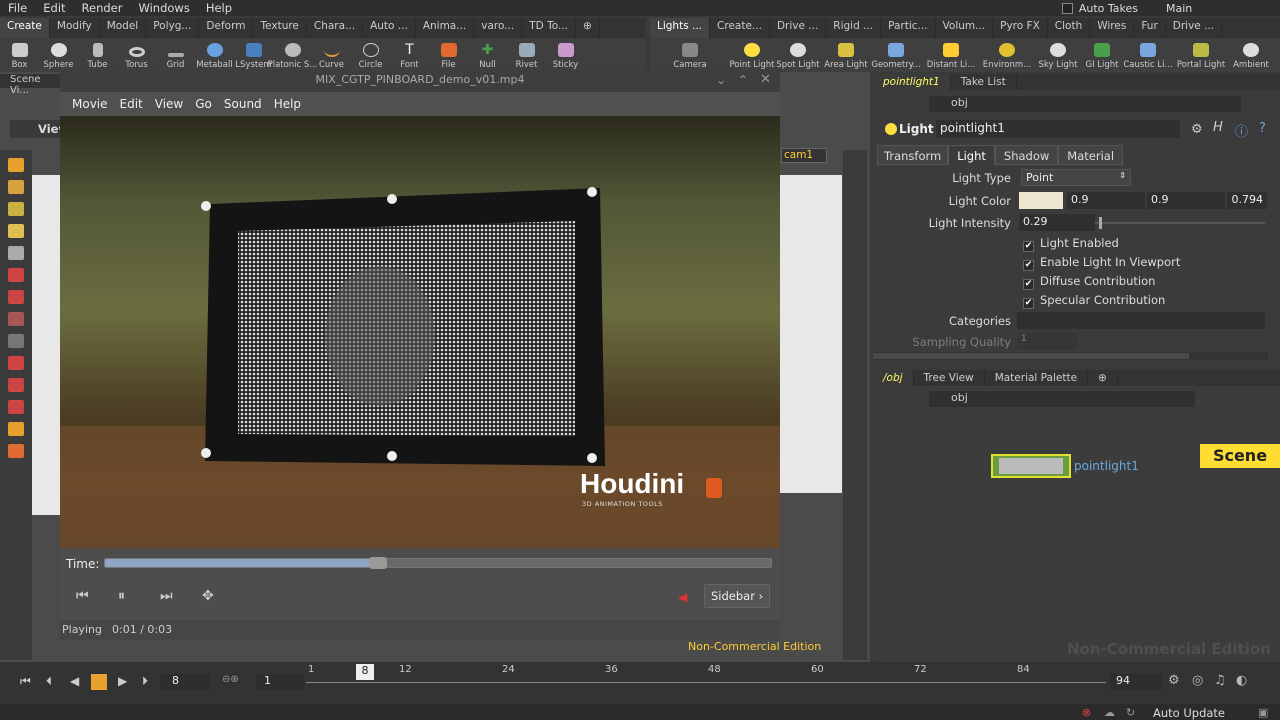 The image size is (1280, 720). Describe the element at coordinates (54, 8) in the screenshot. I see `menu-edit: Edit` at that location.